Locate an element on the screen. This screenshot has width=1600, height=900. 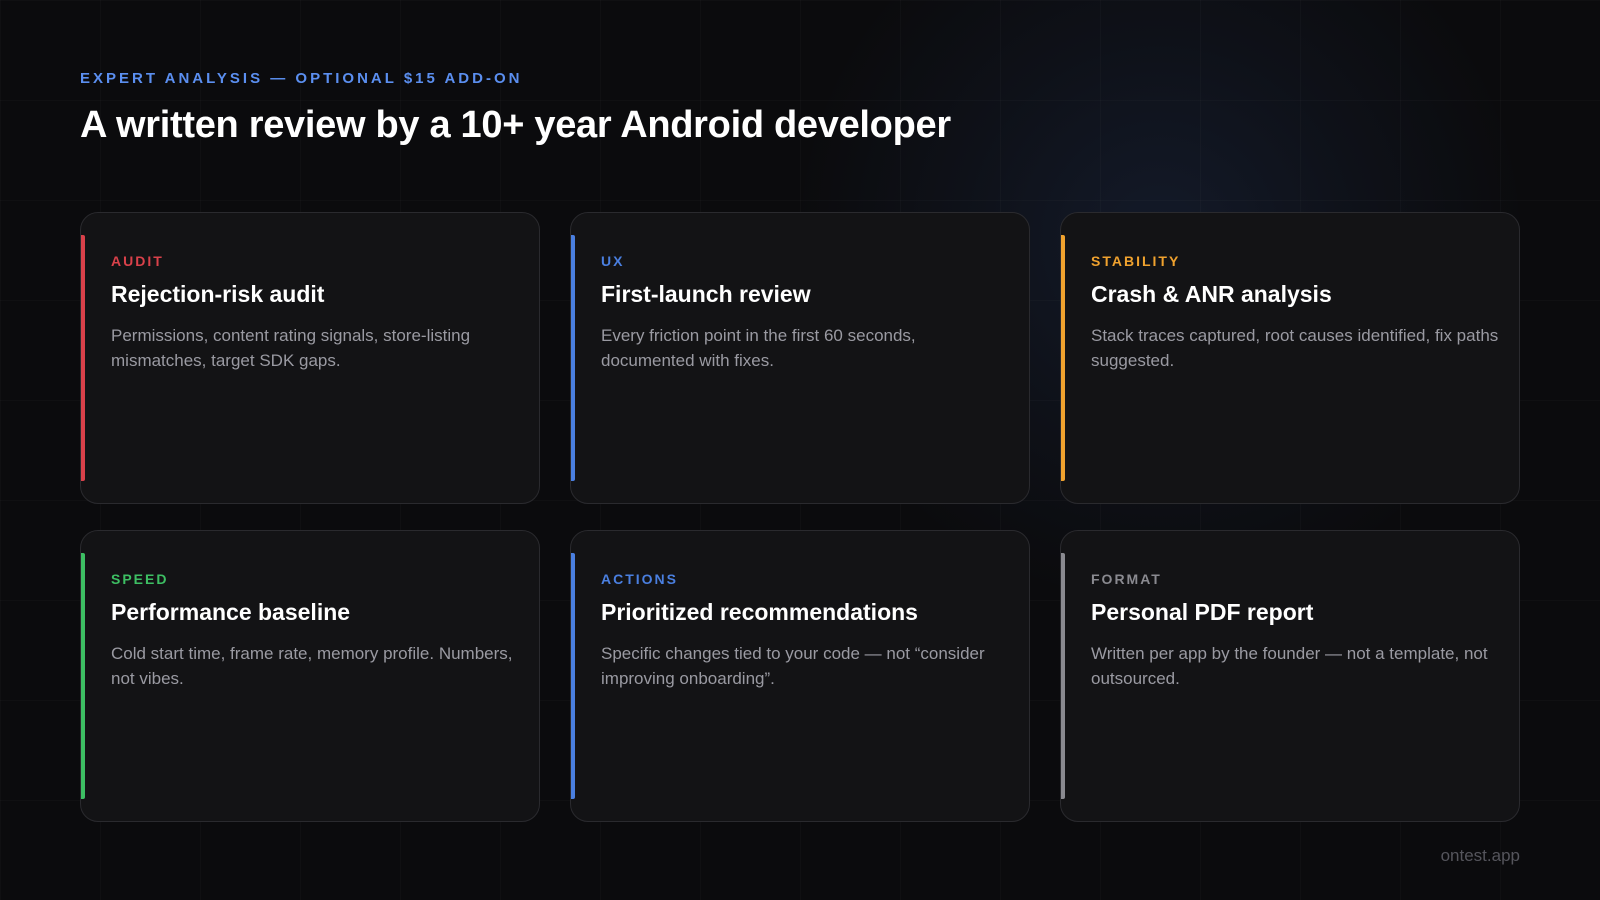
card-title: Performance baseline is located at coordinates (231, 612).